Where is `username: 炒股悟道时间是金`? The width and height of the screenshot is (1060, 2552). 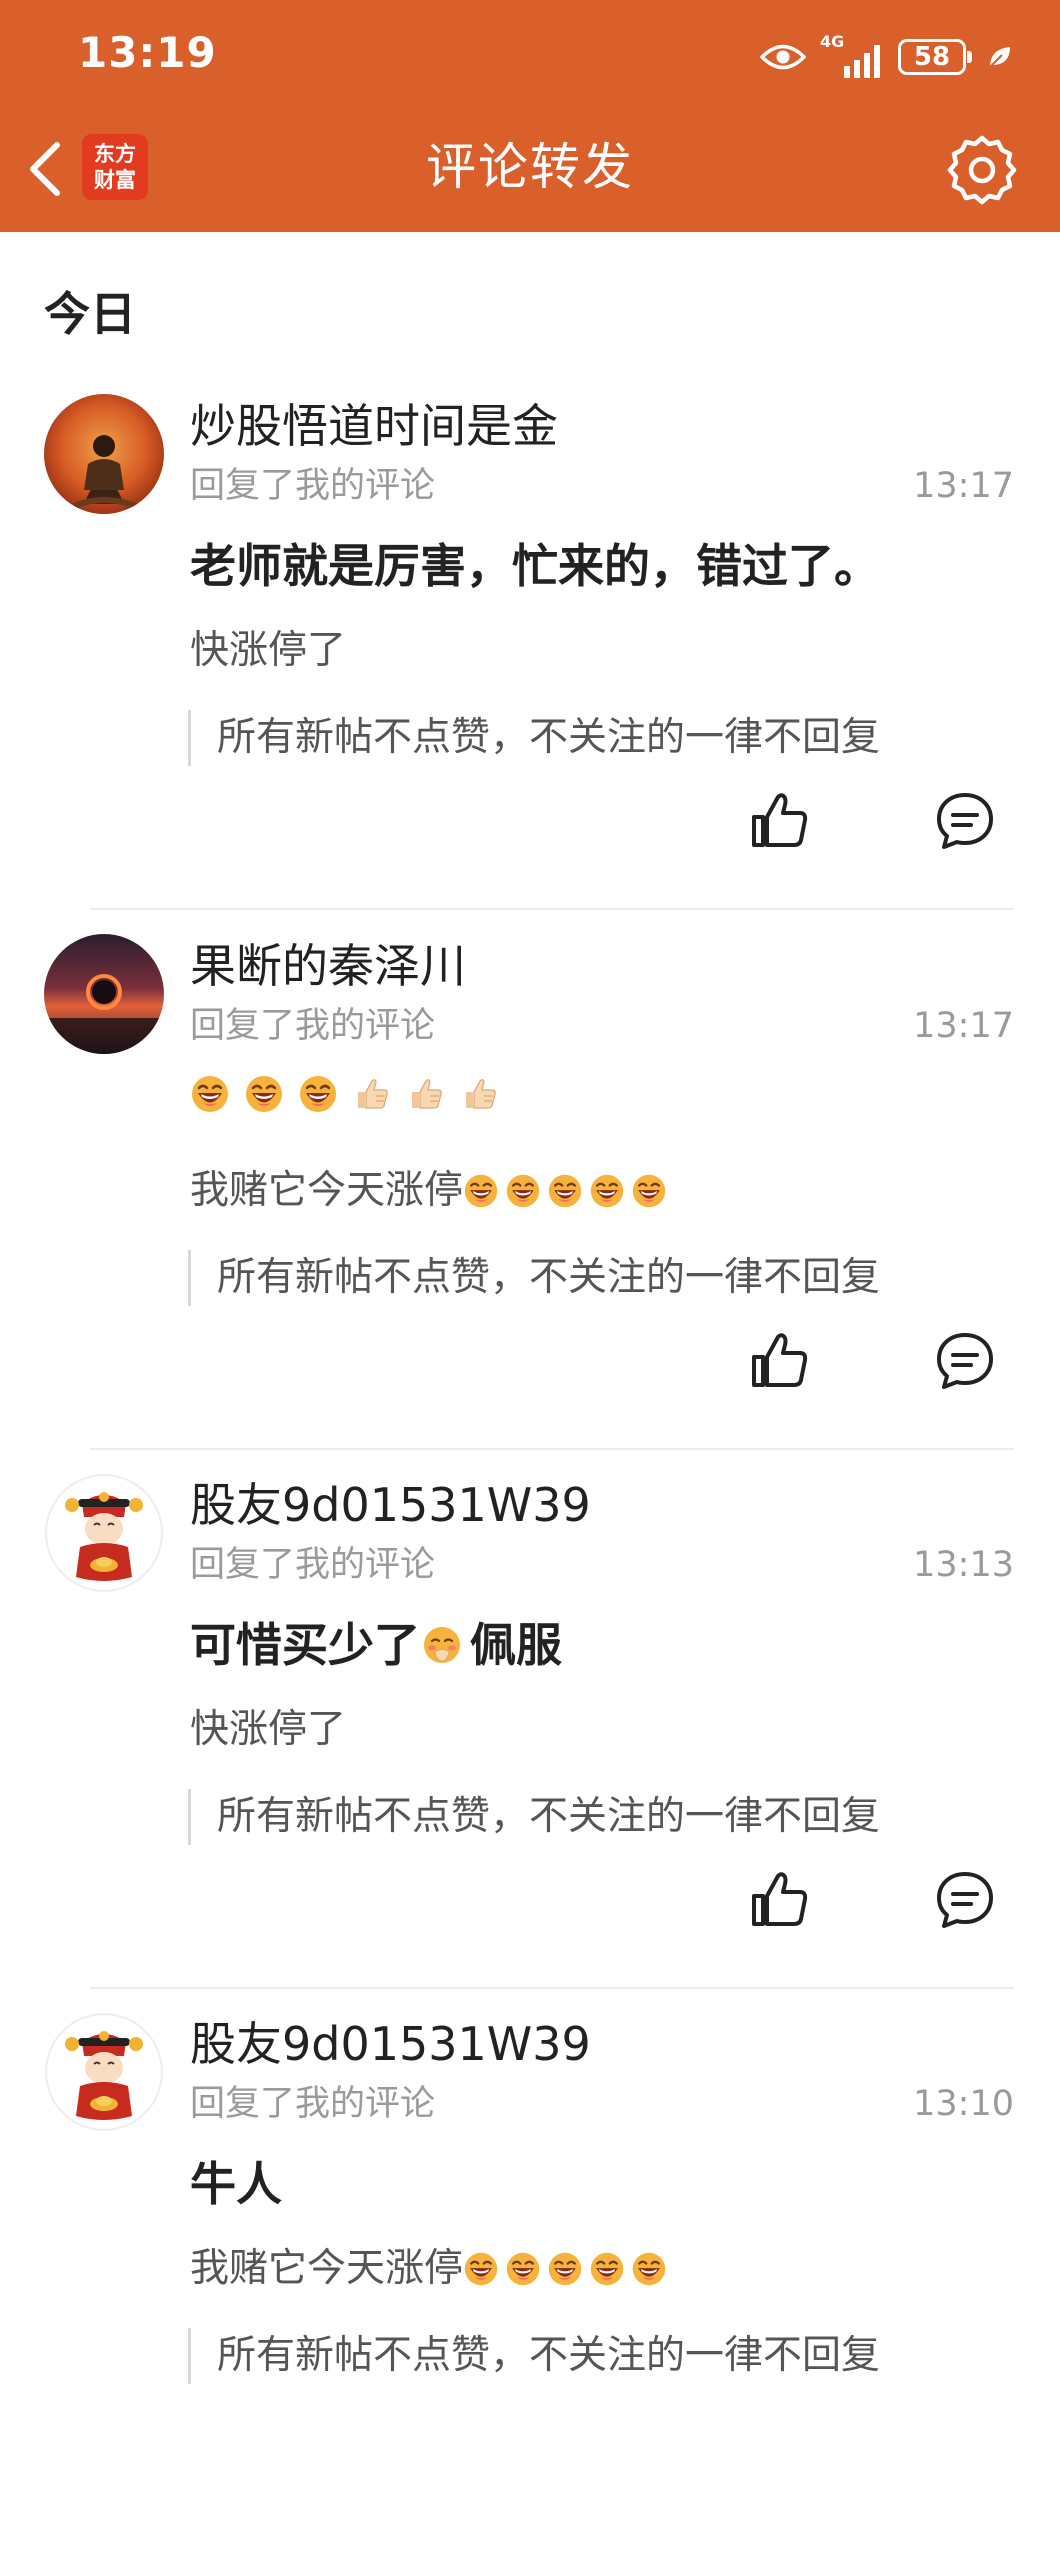 username: 炒股悟道时间是金 is located at coordinates (374, 426).